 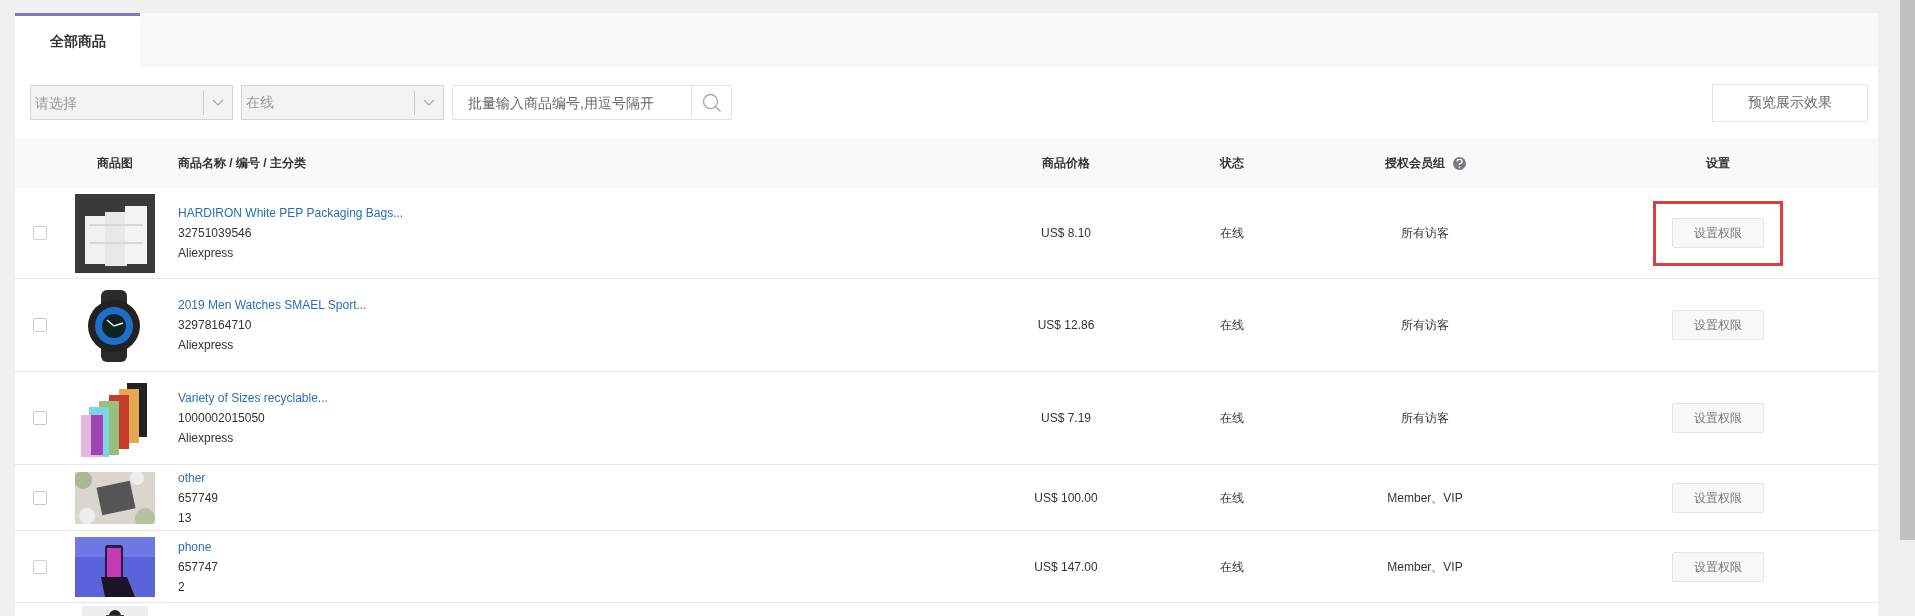 What do you see at coordinates (1065, 418) in the screenshot?
I see `price-text: US$ 7.19` at bounding box center [1065, 418].